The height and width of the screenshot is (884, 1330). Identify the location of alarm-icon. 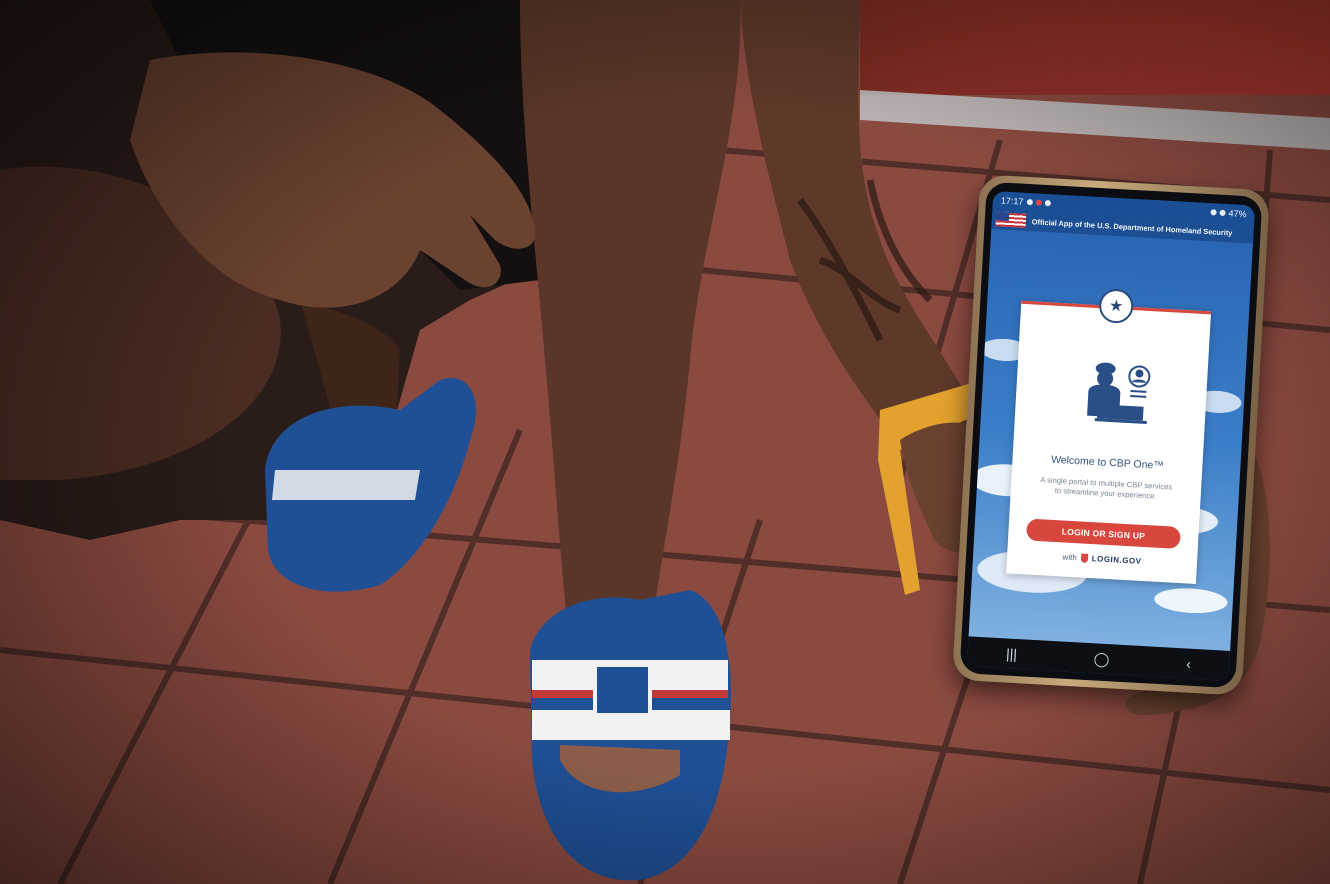
(1213, 212).